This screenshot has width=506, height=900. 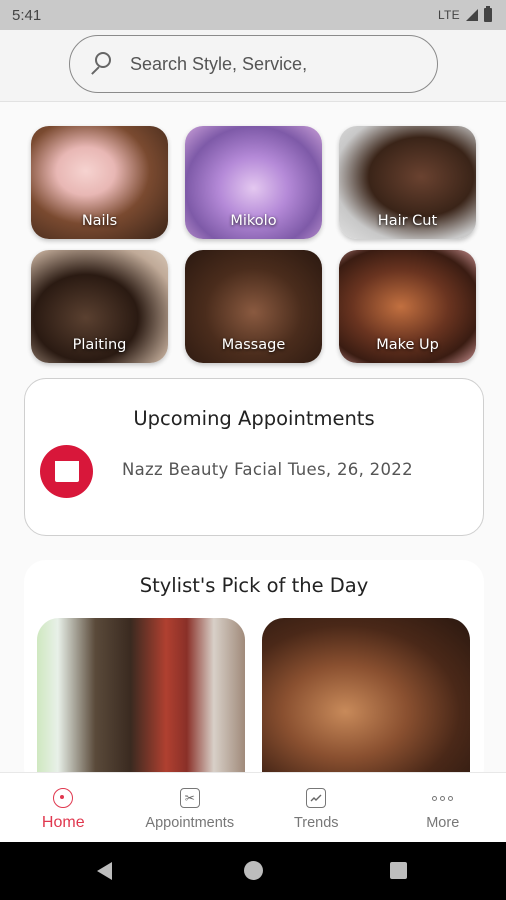 I want to click on nav-home: Home, so click(x=63, y=807).